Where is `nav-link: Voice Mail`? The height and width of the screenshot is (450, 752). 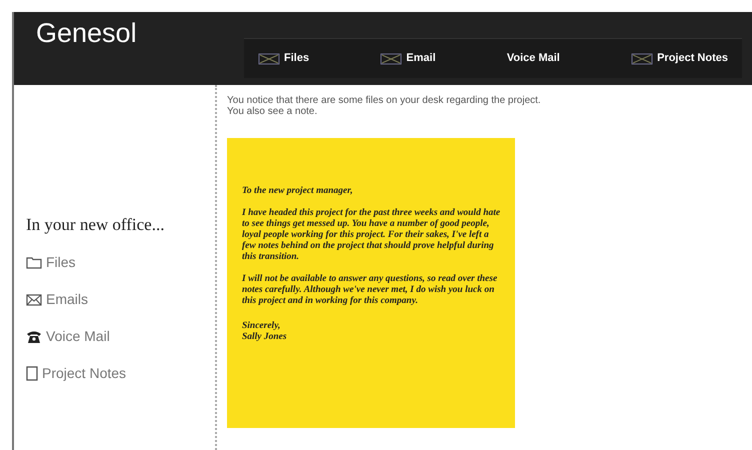
nav-link: Voice Mail is located at coordinates (533, 58).